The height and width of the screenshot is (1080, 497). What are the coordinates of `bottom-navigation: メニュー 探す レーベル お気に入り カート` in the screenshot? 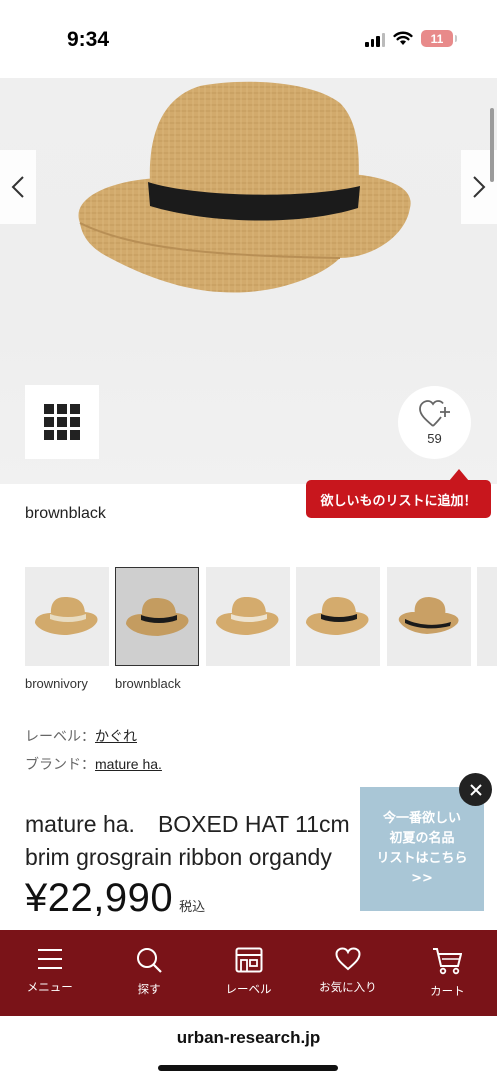 It's located at (248, 973).